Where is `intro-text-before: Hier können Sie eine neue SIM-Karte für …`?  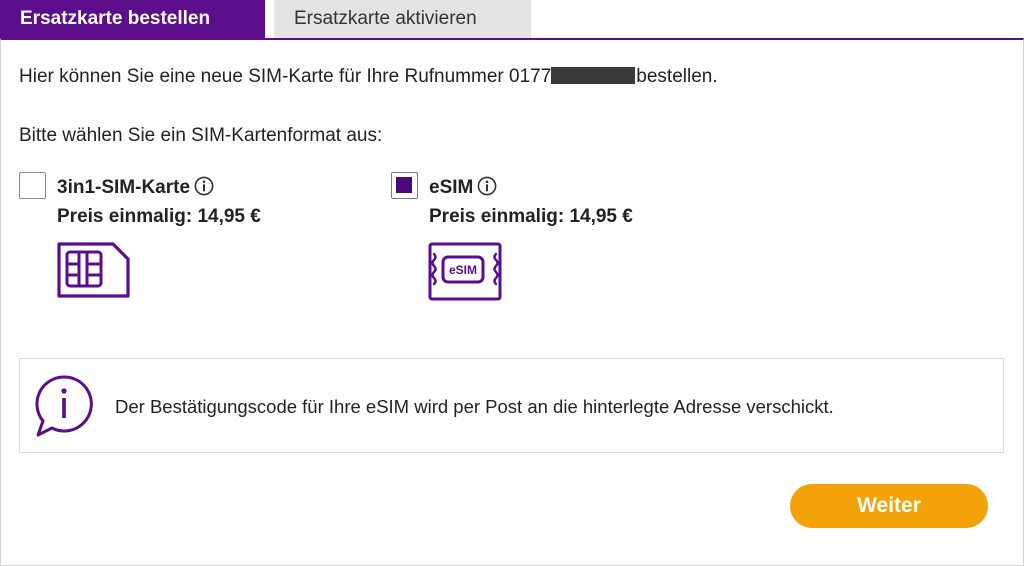 intro-text-before: Hier können Sie eine neue SIM-Karte für … is located at coordinates (285, 76).